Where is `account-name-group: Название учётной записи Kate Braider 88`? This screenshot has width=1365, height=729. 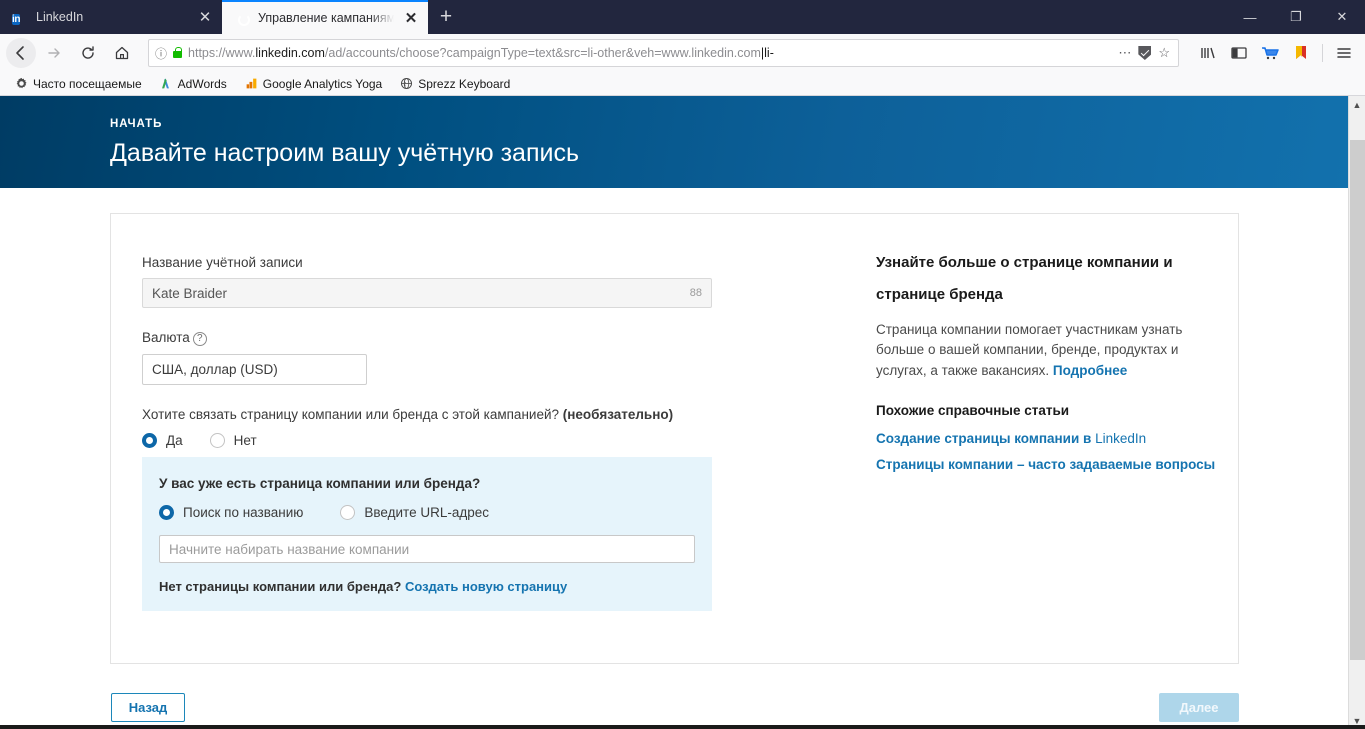
account-name-group: Название учётной записи Kate Braider 88 is located at coordinates (442, 281).